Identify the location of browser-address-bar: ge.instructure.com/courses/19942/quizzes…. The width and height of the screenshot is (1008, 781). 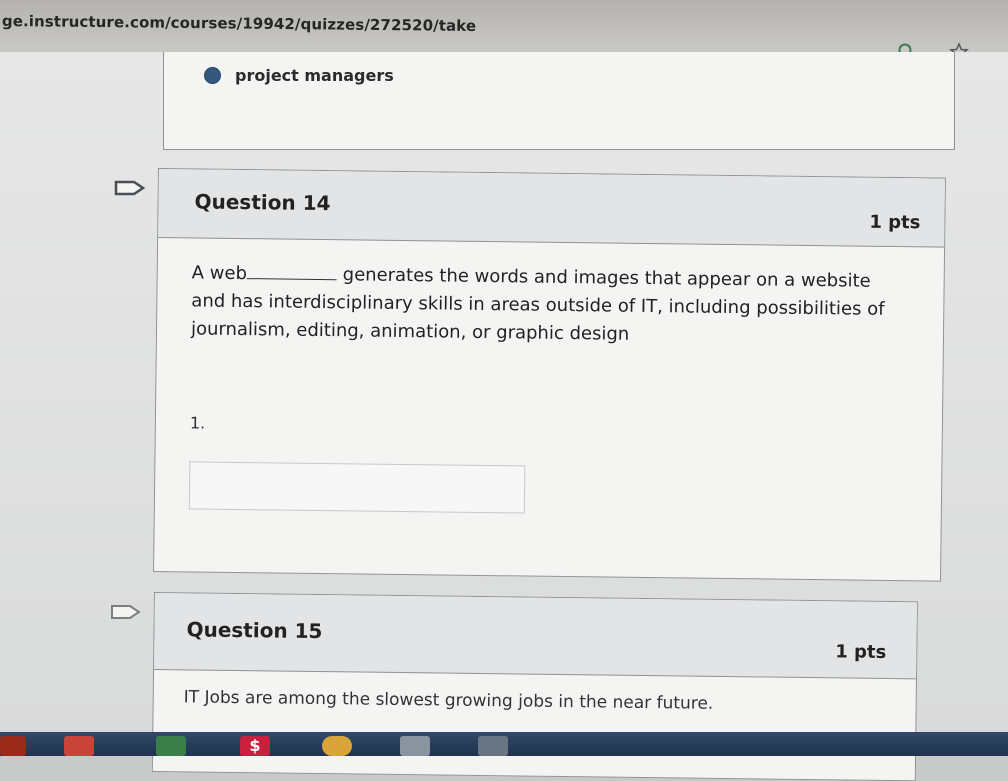
(504, 26).